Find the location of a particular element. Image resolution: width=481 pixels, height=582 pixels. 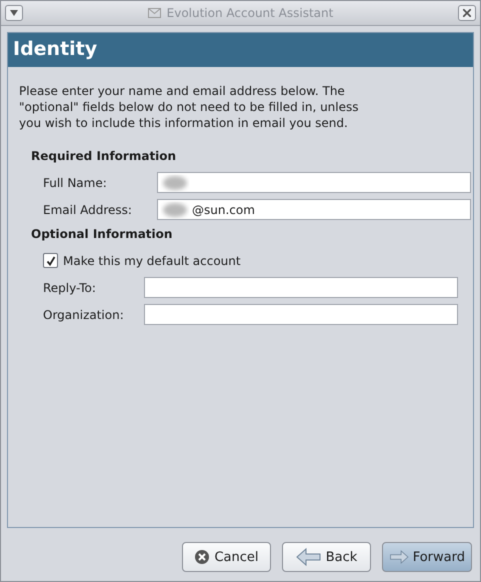

close-icon is located at coordinates (466, 13).